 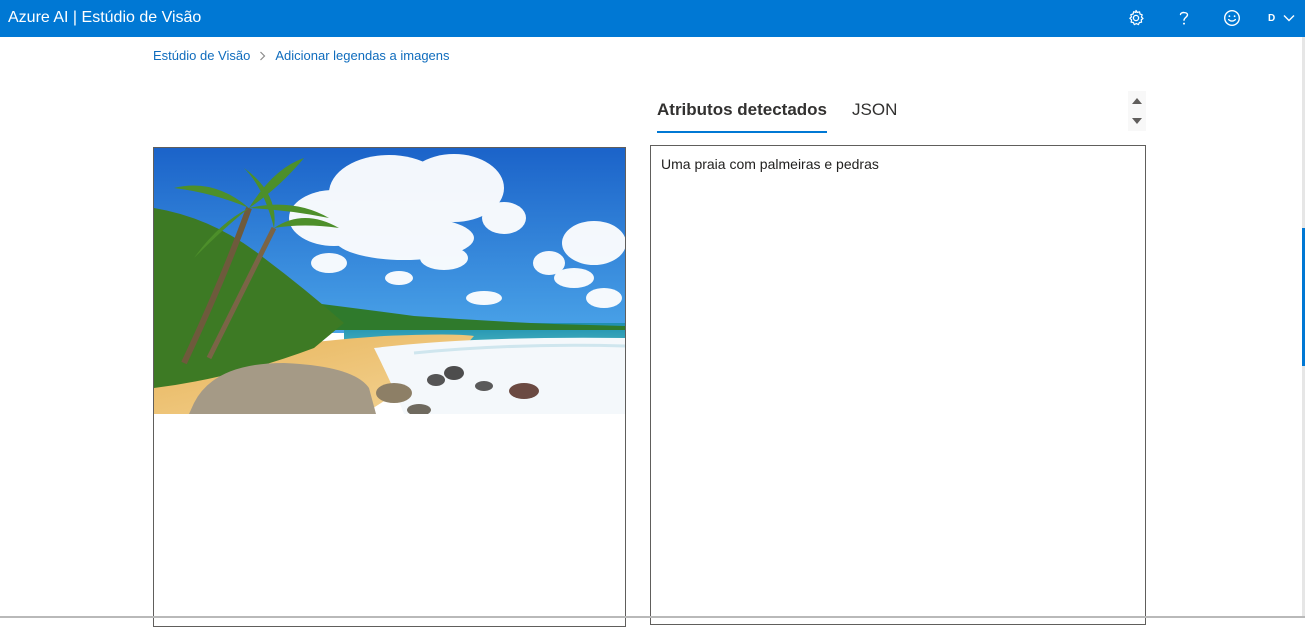 What do you see at coordinates (1136, 18) in the screenshot?
I see `gear-icon` at bounding box center [1136, 18].